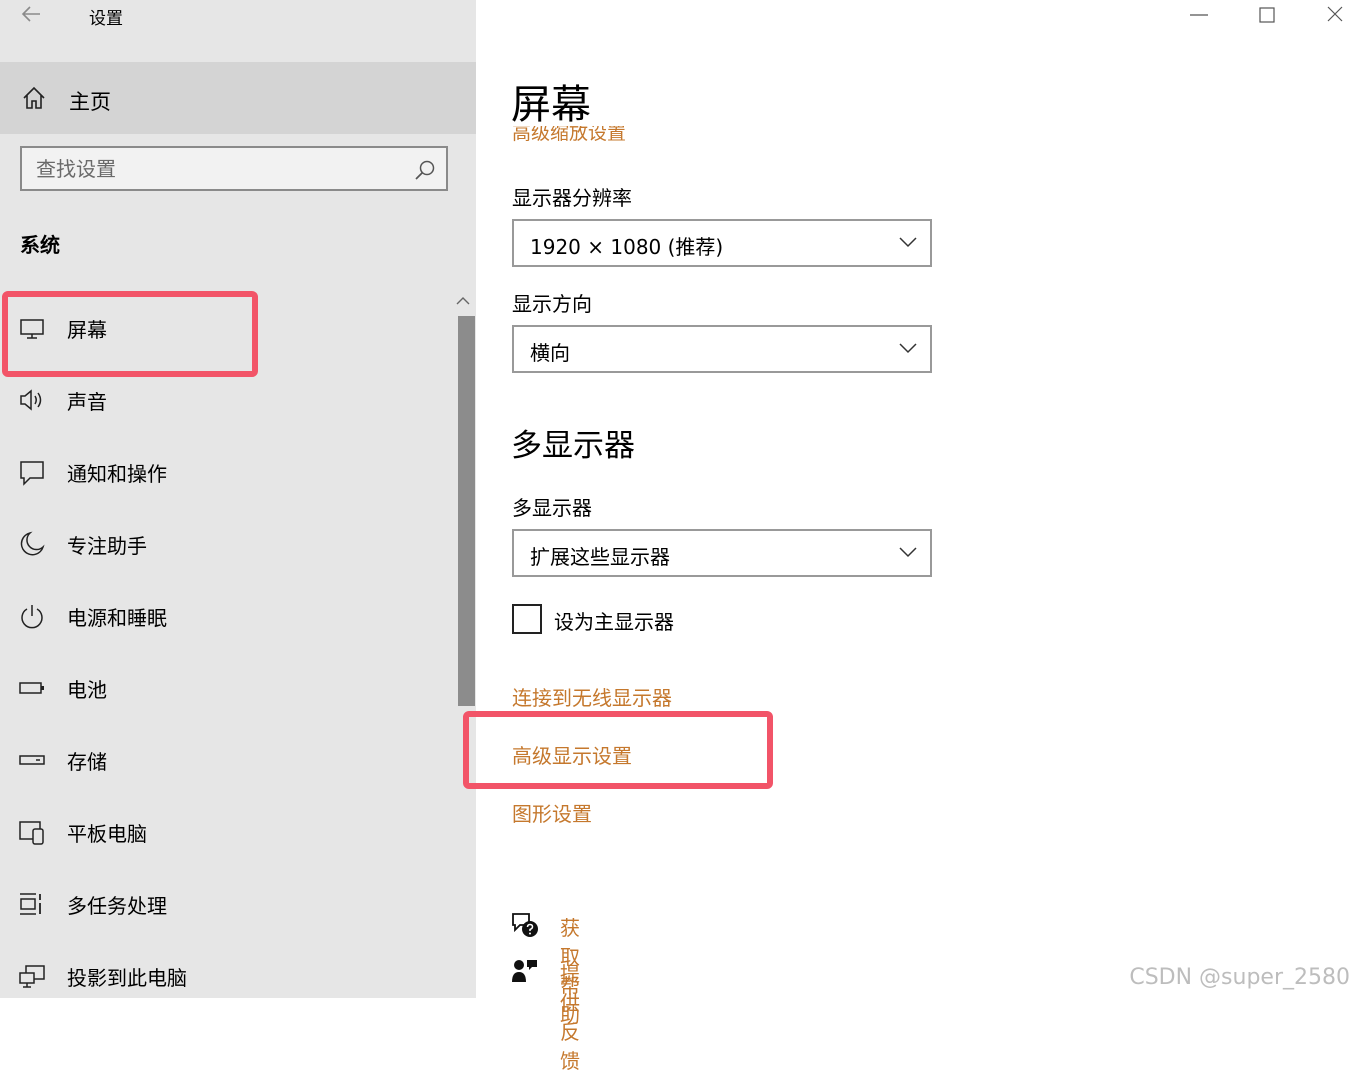  I want to click on sidebar-item-label: 投影到此电脑, so click(127, 978).